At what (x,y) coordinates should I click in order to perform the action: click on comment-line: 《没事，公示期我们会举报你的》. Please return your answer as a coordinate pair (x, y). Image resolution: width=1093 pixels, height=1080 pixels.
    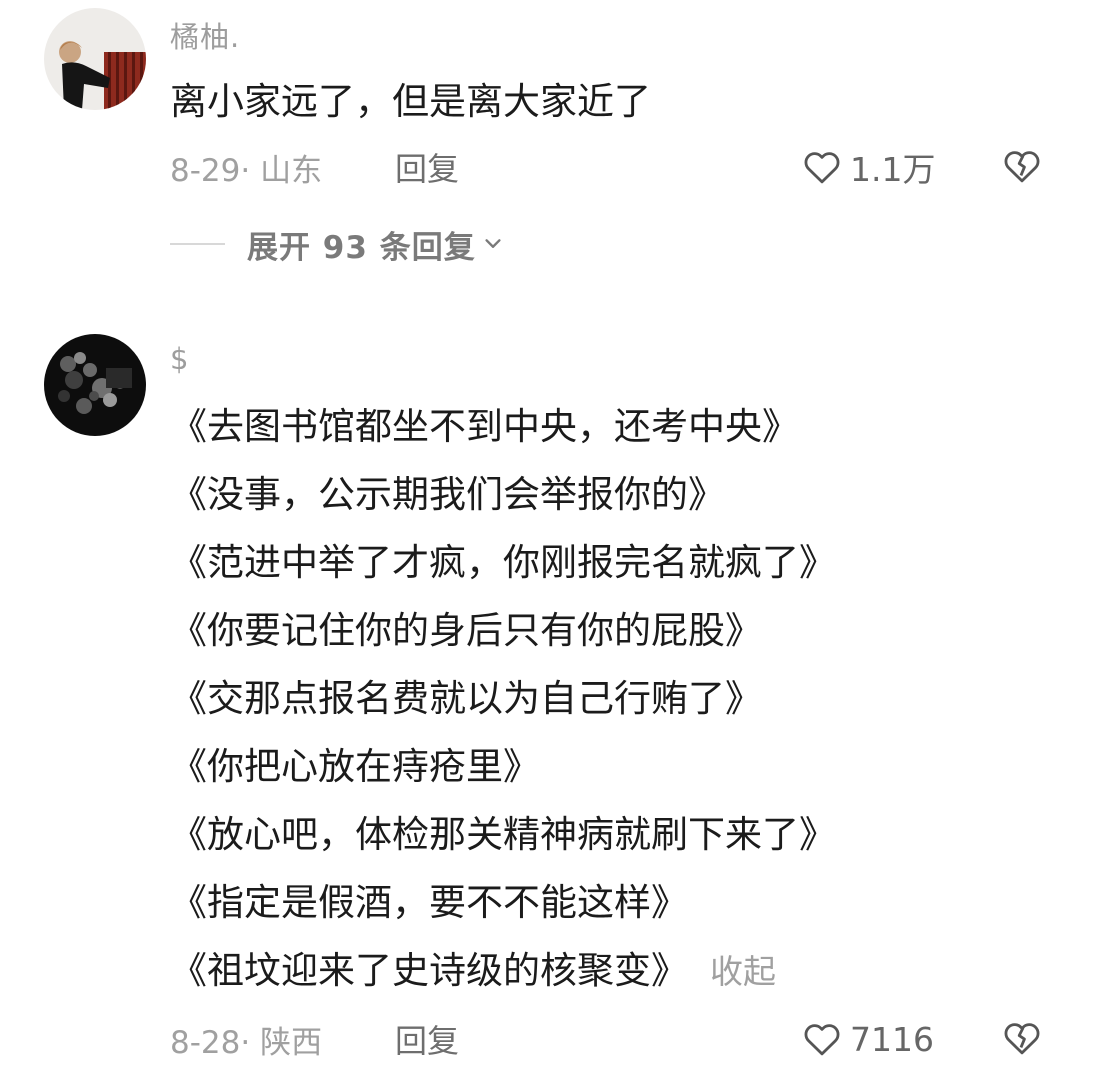
    Looking at the image, I should click on (447, 494).